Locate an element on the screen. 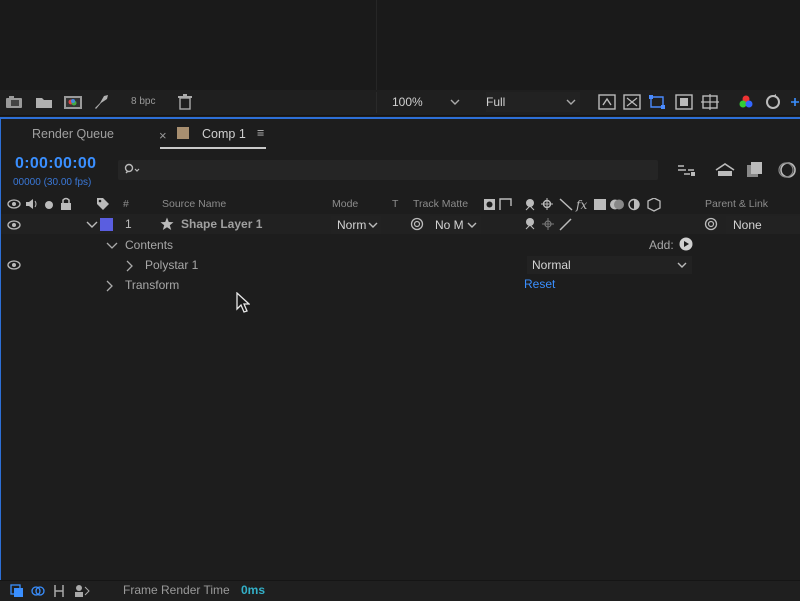 Image resolution: width=800 pixels, height=601 pixels. viewer-toolbar: 8 bpc 100% Full is located at coordinates (400, 103).